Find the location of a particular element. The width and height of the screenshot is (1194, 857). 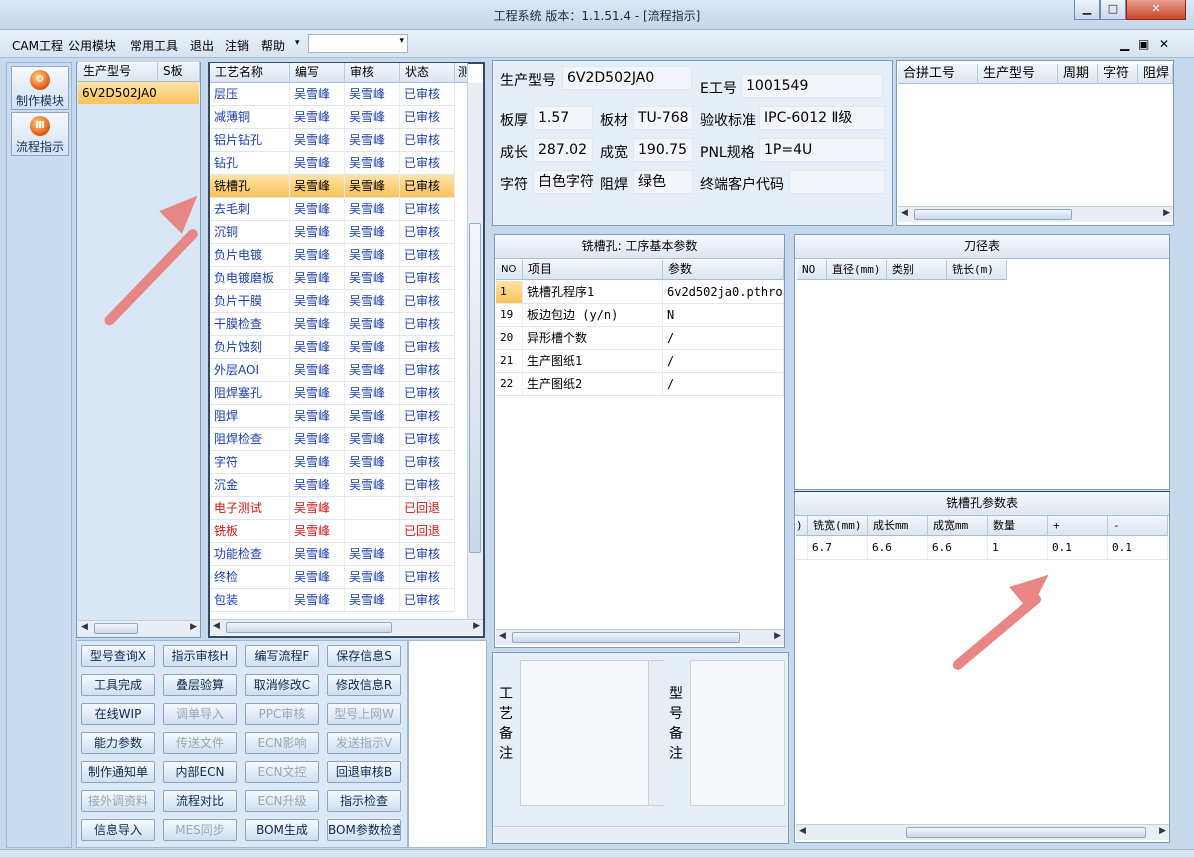

info-value is located at coordinates (837, 182).